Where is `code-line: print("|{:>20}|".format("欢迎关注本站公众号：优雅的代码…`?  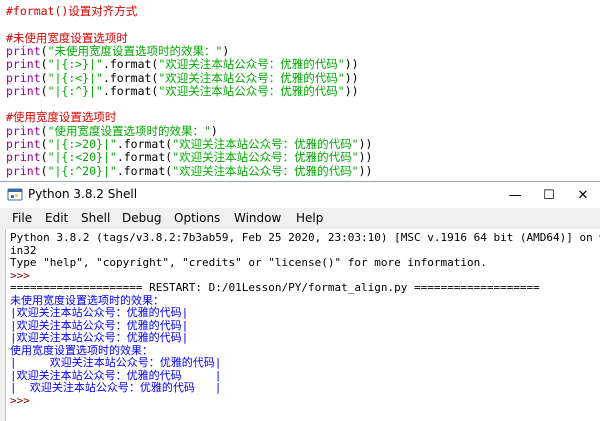
code-line: print("|{:>20}|".format("欢迎关注本站公众号：优雅的代码… is located at coordinates (189, 144).